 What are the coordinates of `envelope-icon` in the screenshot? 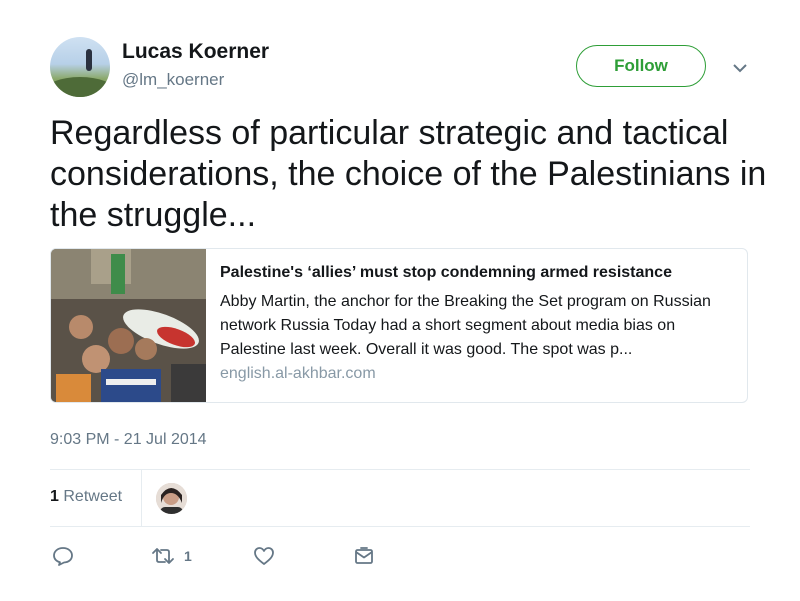 It's located at (364, 555).